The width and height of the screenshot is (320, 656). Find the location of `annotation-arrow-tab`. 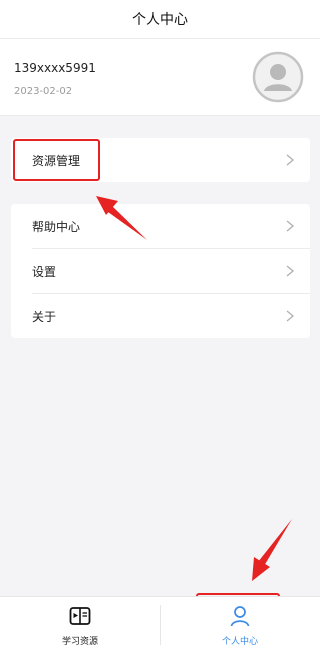

annotation-arrow-tab is located at coordinates (272, 550).